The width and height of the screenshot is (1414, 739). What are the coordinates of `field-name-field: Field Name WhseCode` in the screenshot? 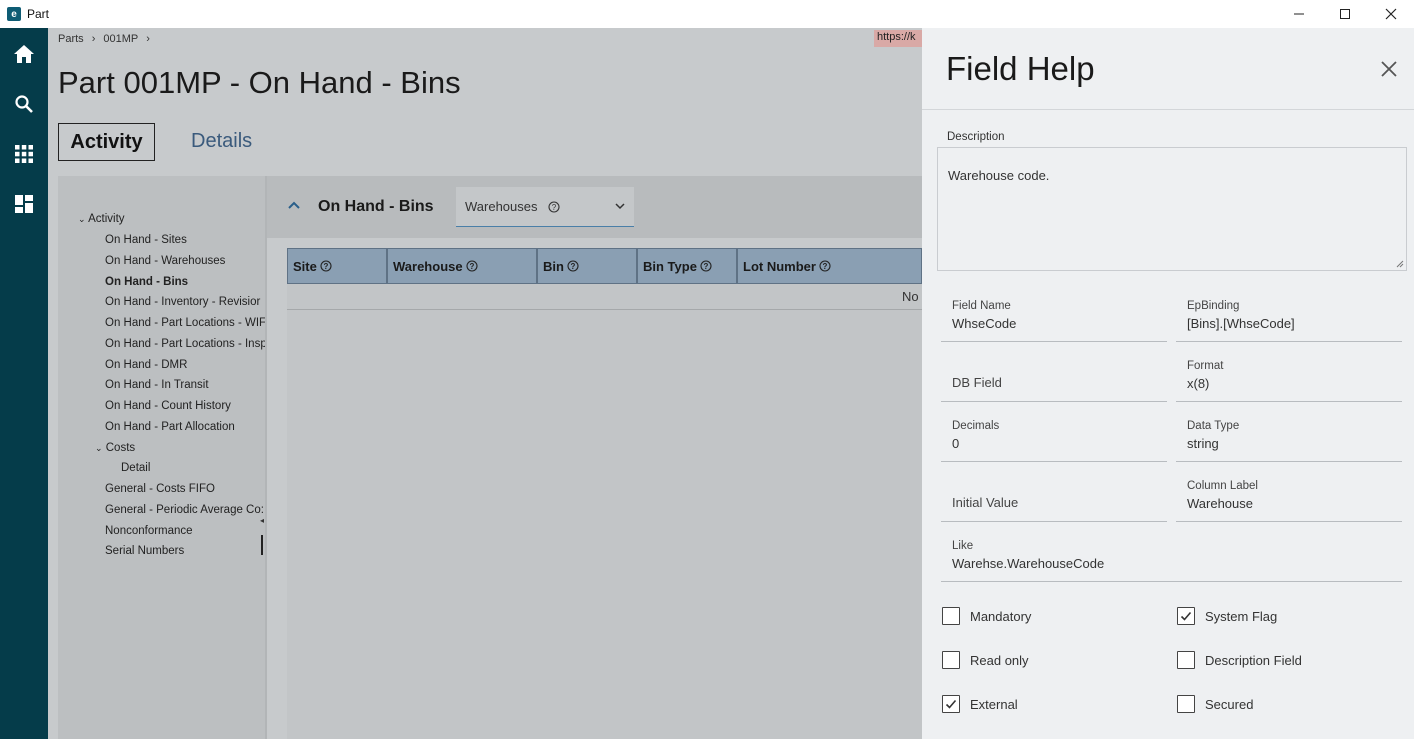 It's located at (1054, 318).